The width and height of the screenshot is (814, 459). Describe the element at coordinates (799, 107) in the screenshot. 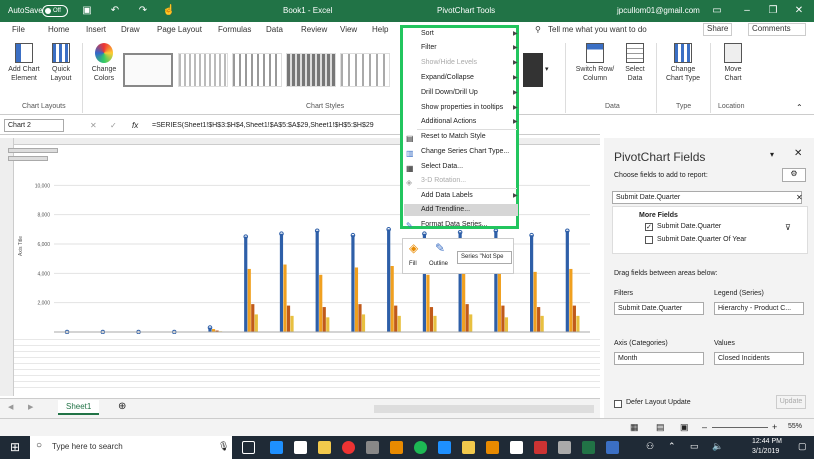

I see `collapse-ribbon-icon: ⌃` at that location.